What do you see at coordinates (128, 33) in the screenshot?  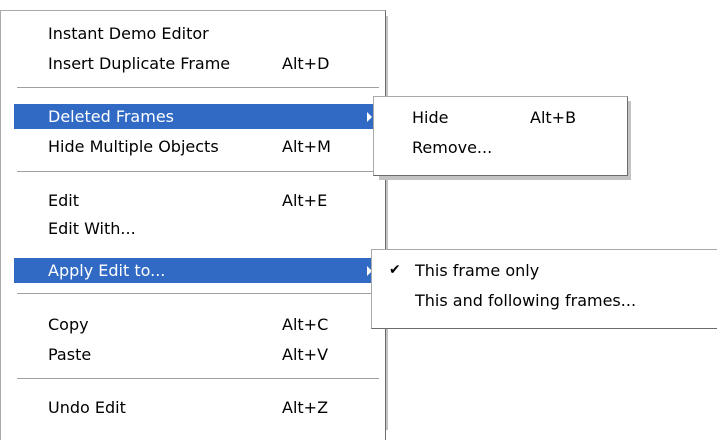 I see `menu-item-label: Instant Demo Editor` at bounding box center [128, 33].